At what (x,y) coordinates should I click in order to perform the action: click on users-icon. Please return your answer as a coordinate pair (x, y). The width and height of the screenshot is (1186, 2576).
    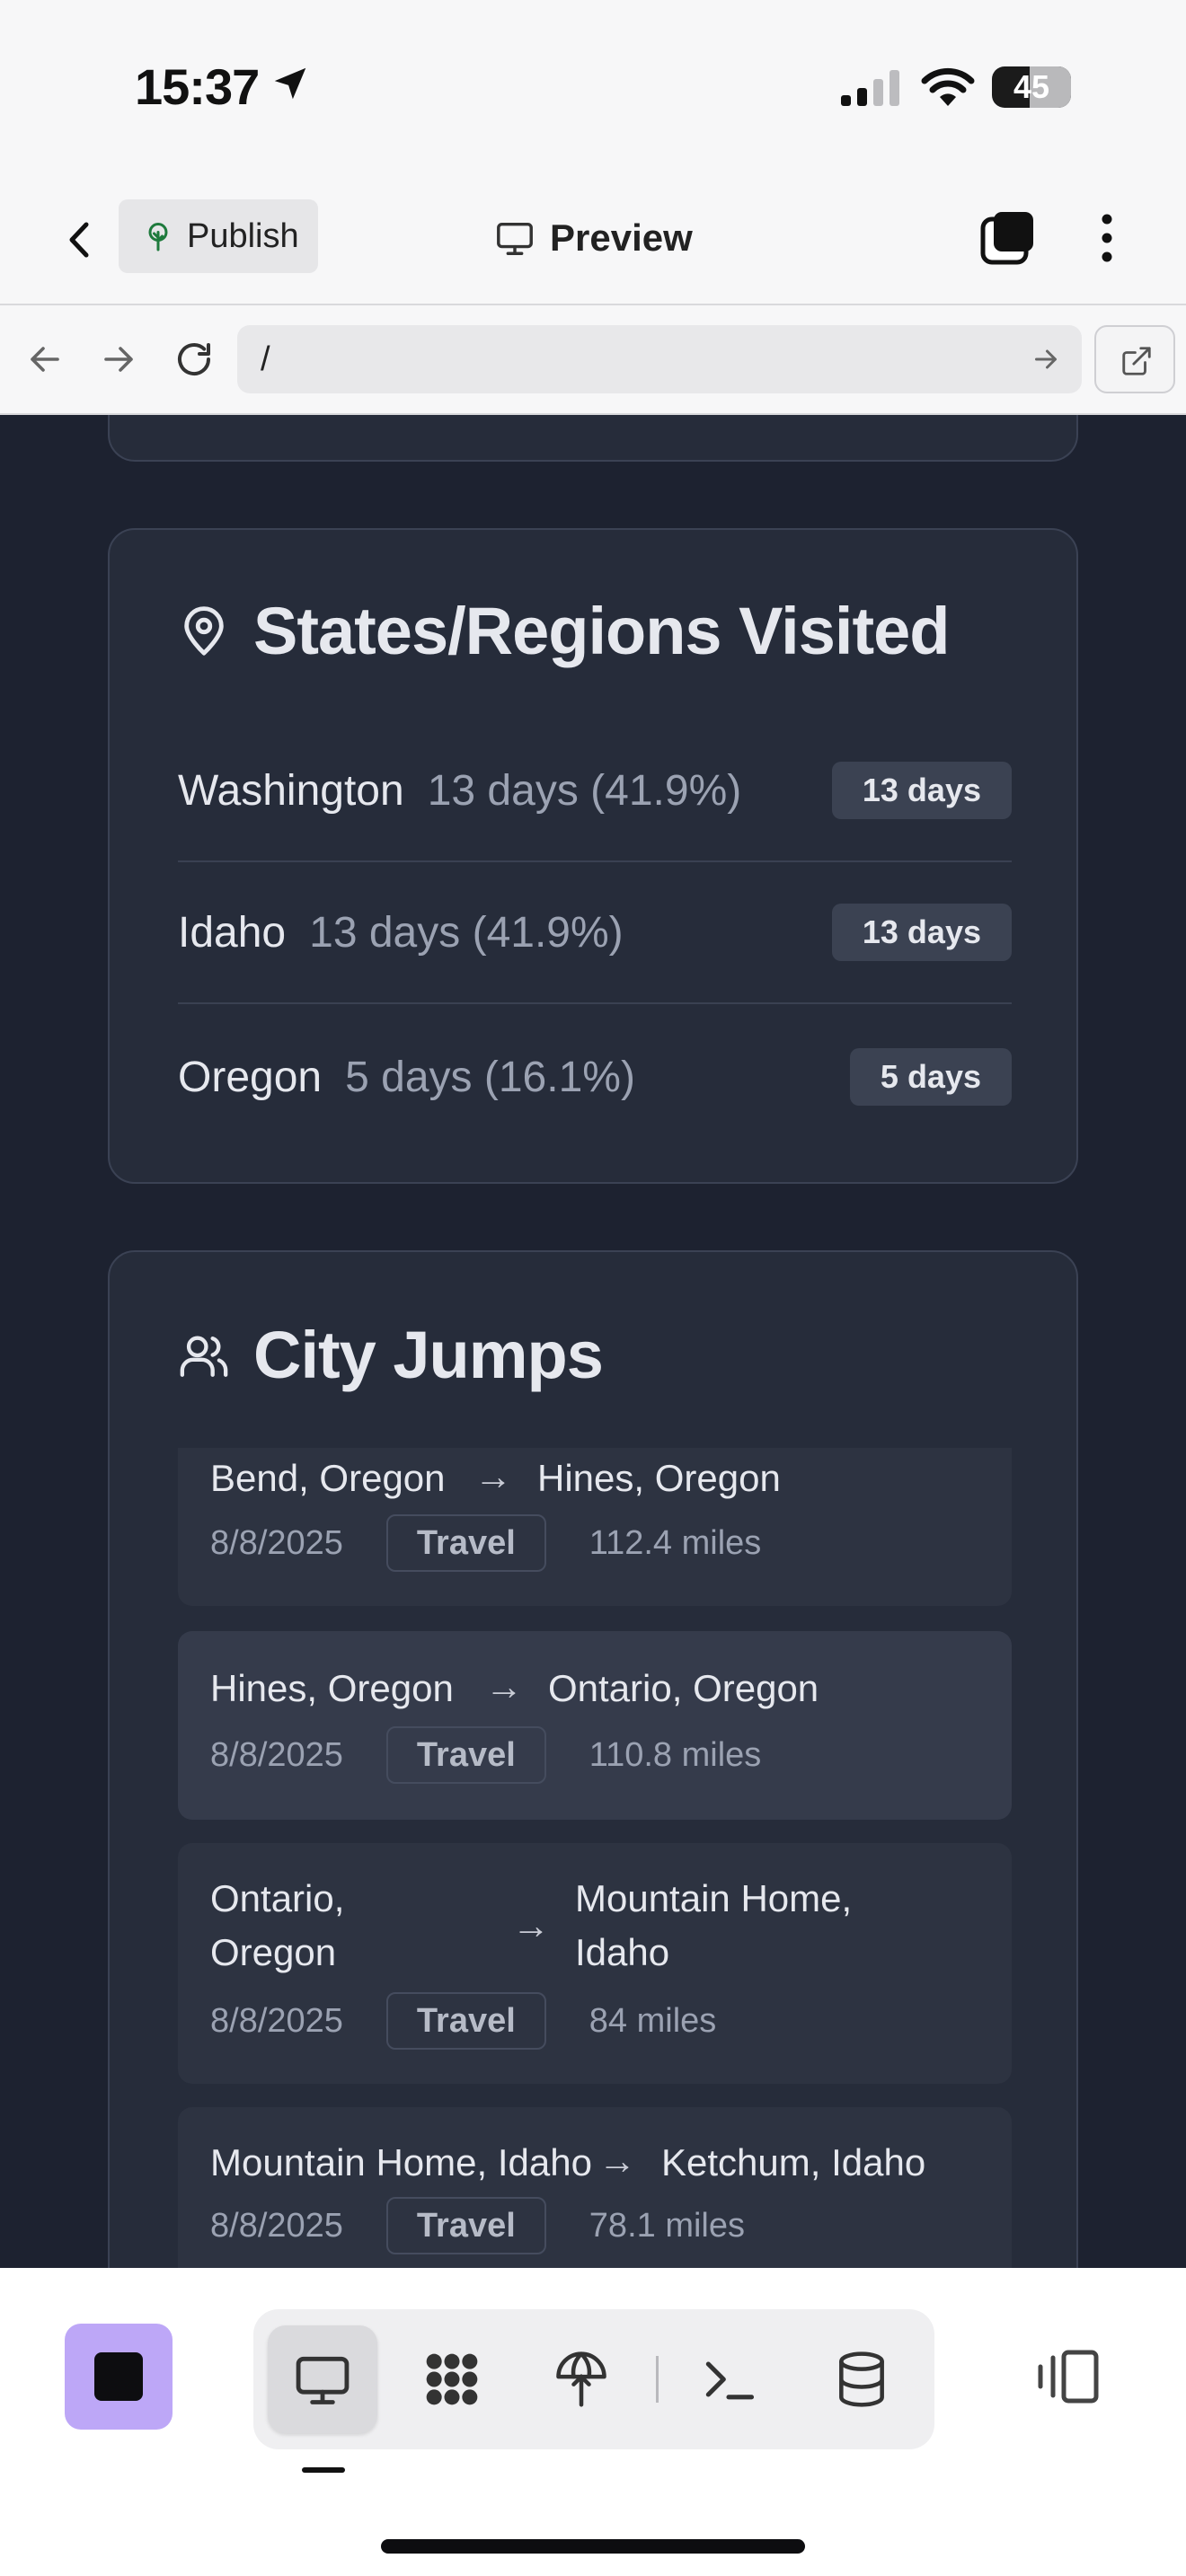
    Looking at the image, I should click on (204, 1356).